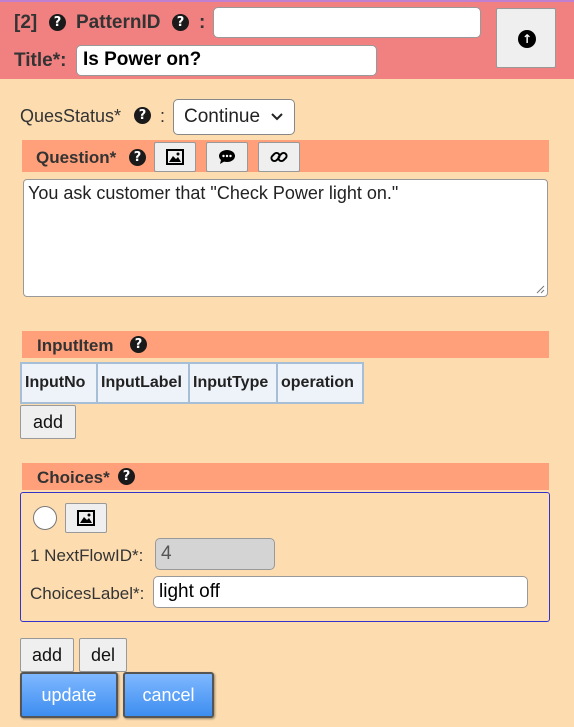 This screenshot has width=574, height=727. What do you see at coordinates (76, 157) in the screenshot?
I see `question-title: Question*` at bounding box center [76, 157].